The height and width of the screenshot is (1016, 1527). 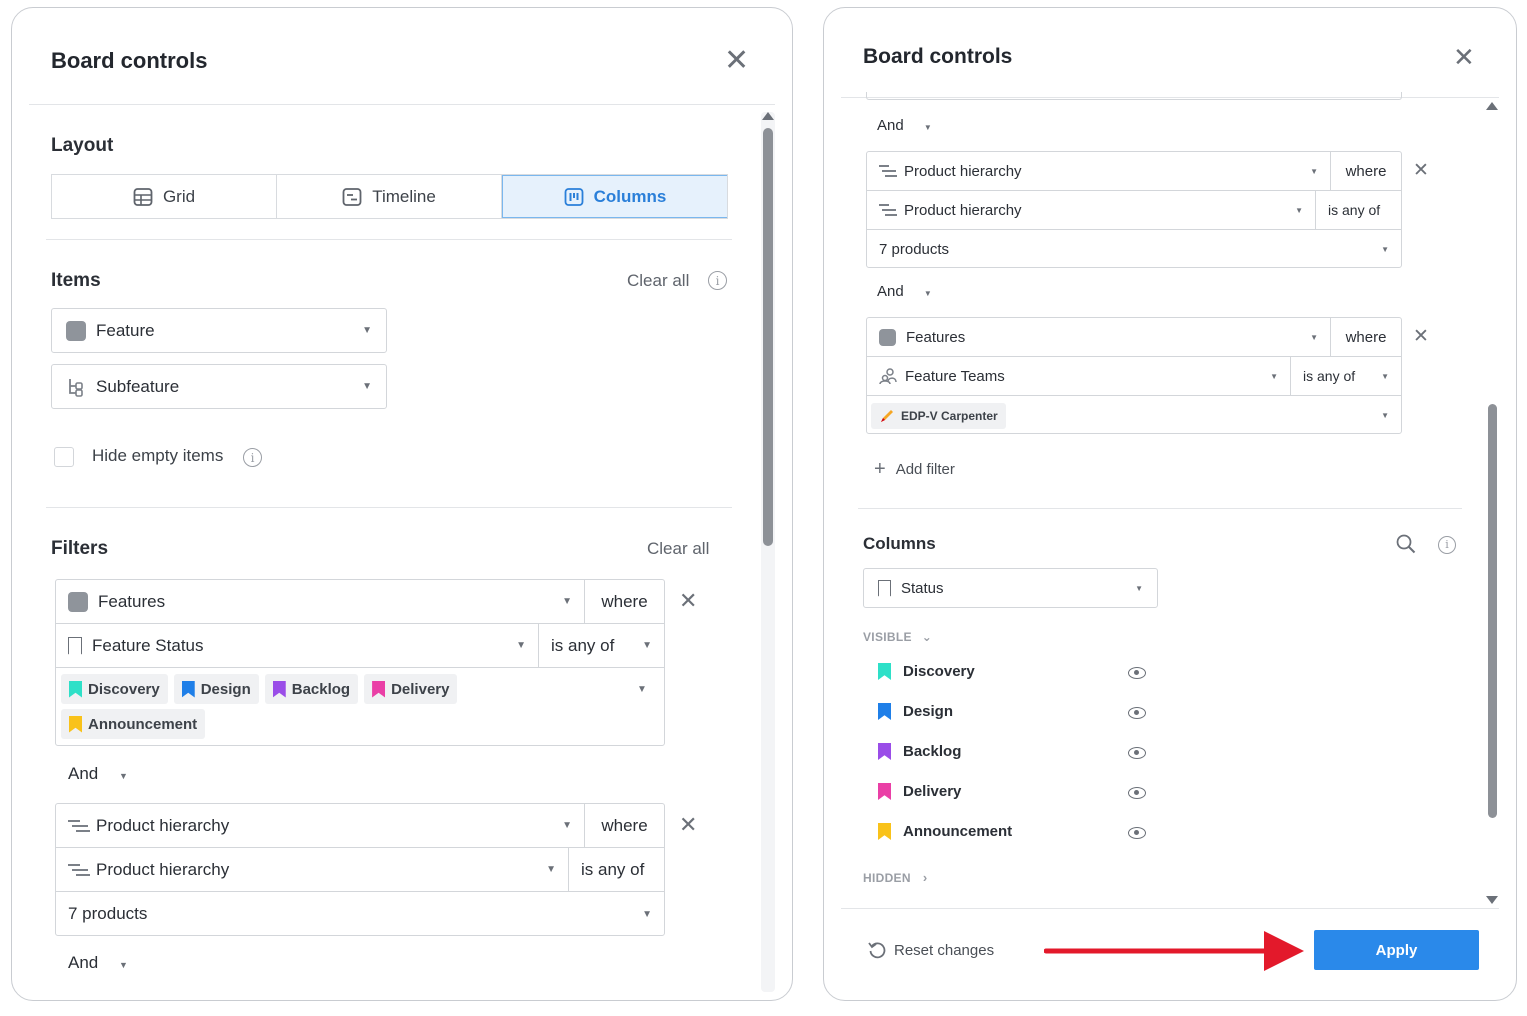 What do you see at coordinates (311, 689) in the screenshot?
I see `status-chip: Backlog` at bounding box center [311, 689].